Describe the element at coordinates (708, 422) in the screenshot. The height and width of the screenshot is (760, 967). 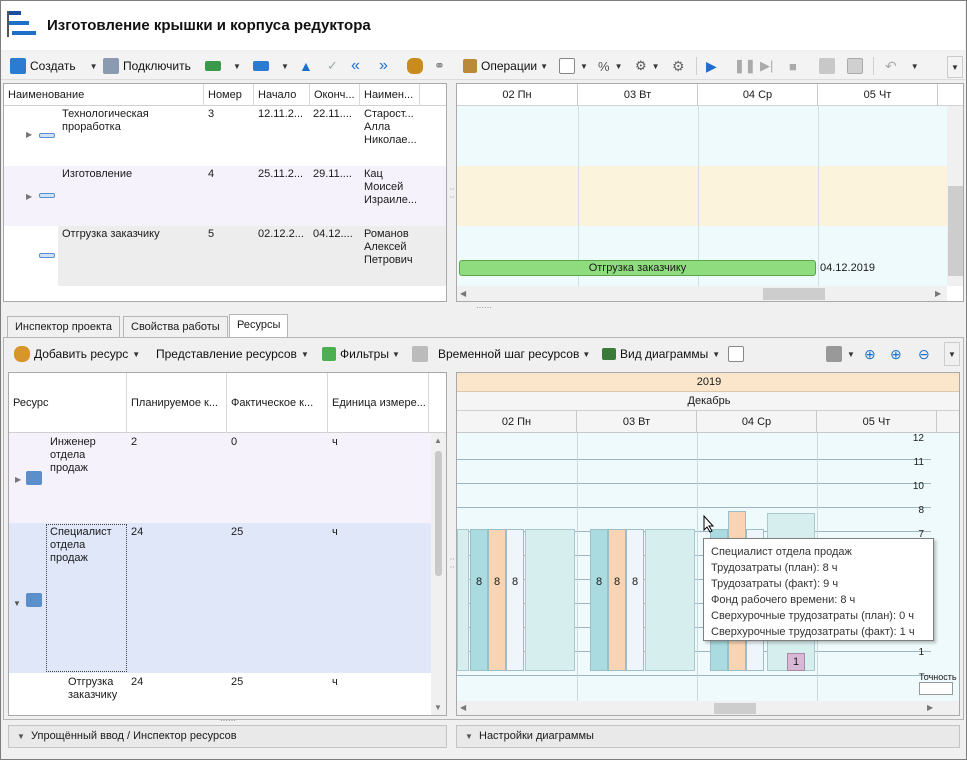
I see `chart-day-header: 02 Пн 03 Вт 04 Ср 05 Чт` at that location.